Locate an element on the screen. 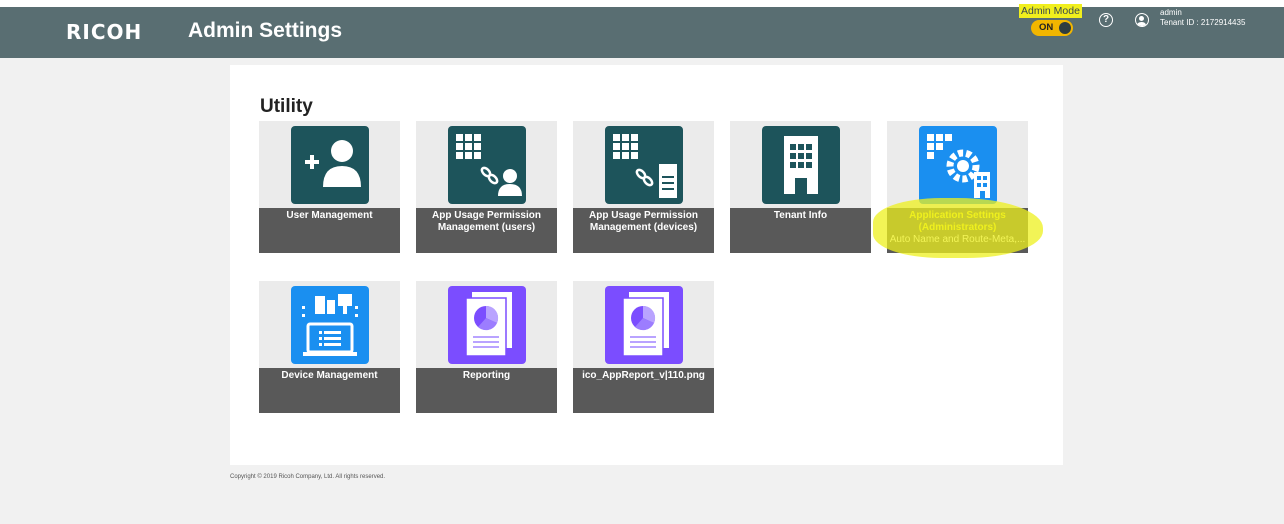 The height and width of the screenshot is (524, 1284). toggle-state-label: ON is located at coordinates (1046, 27).